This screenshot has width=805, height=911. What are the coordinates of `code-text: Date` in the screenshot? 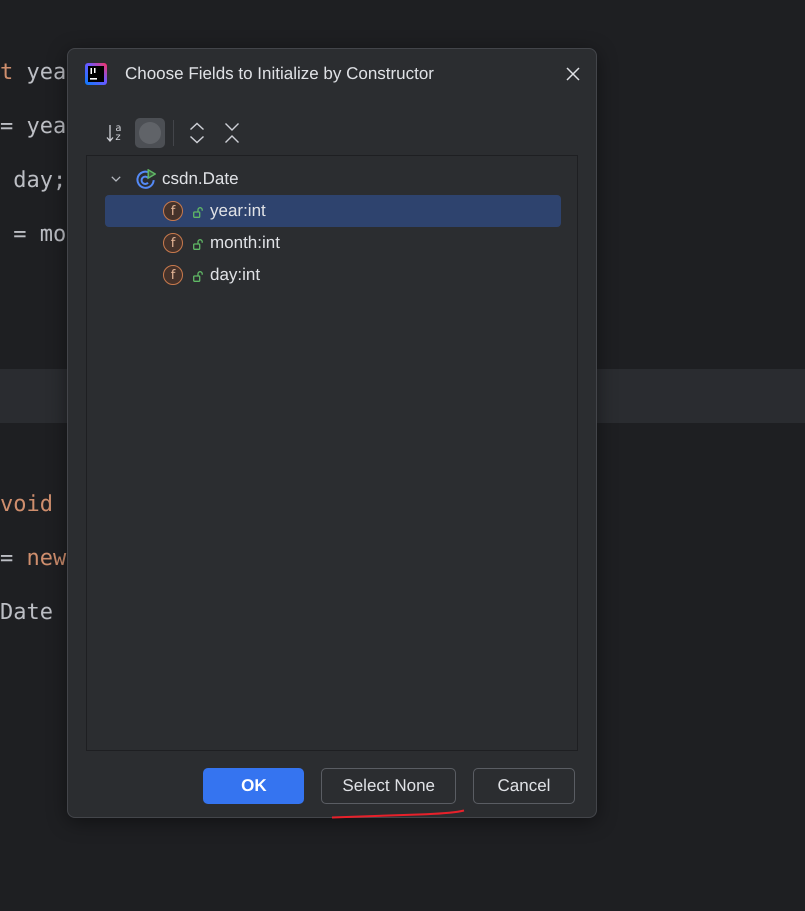 It's located at (26, 612).